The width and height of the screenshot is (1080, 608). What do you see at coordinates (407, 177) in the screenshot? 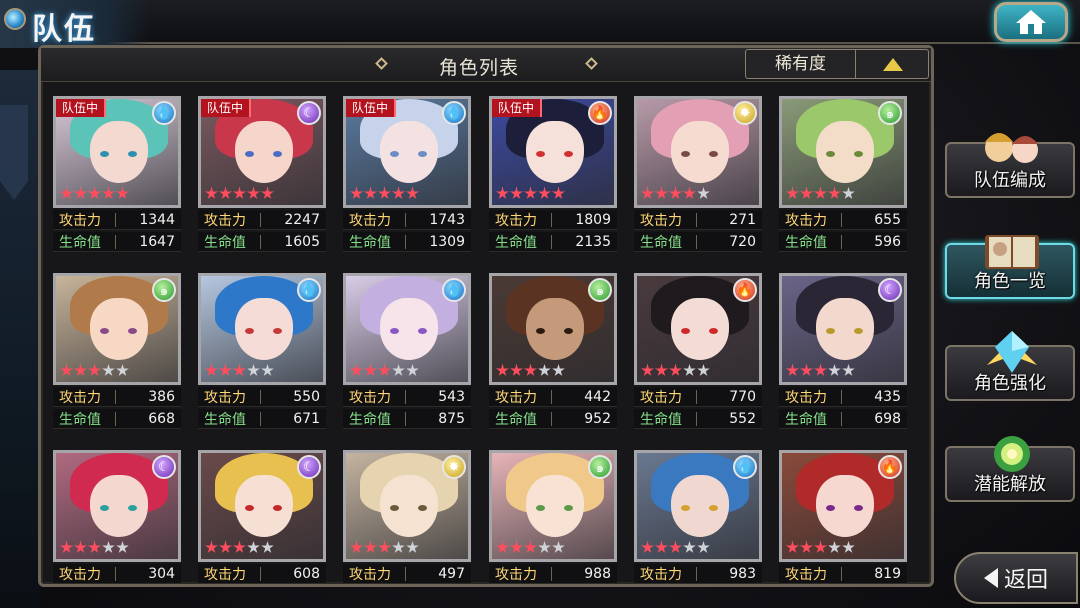
I see `character-card: 队伍中 💧 攻击力 1743 生命值 1309` at bounding box center [407, 177].